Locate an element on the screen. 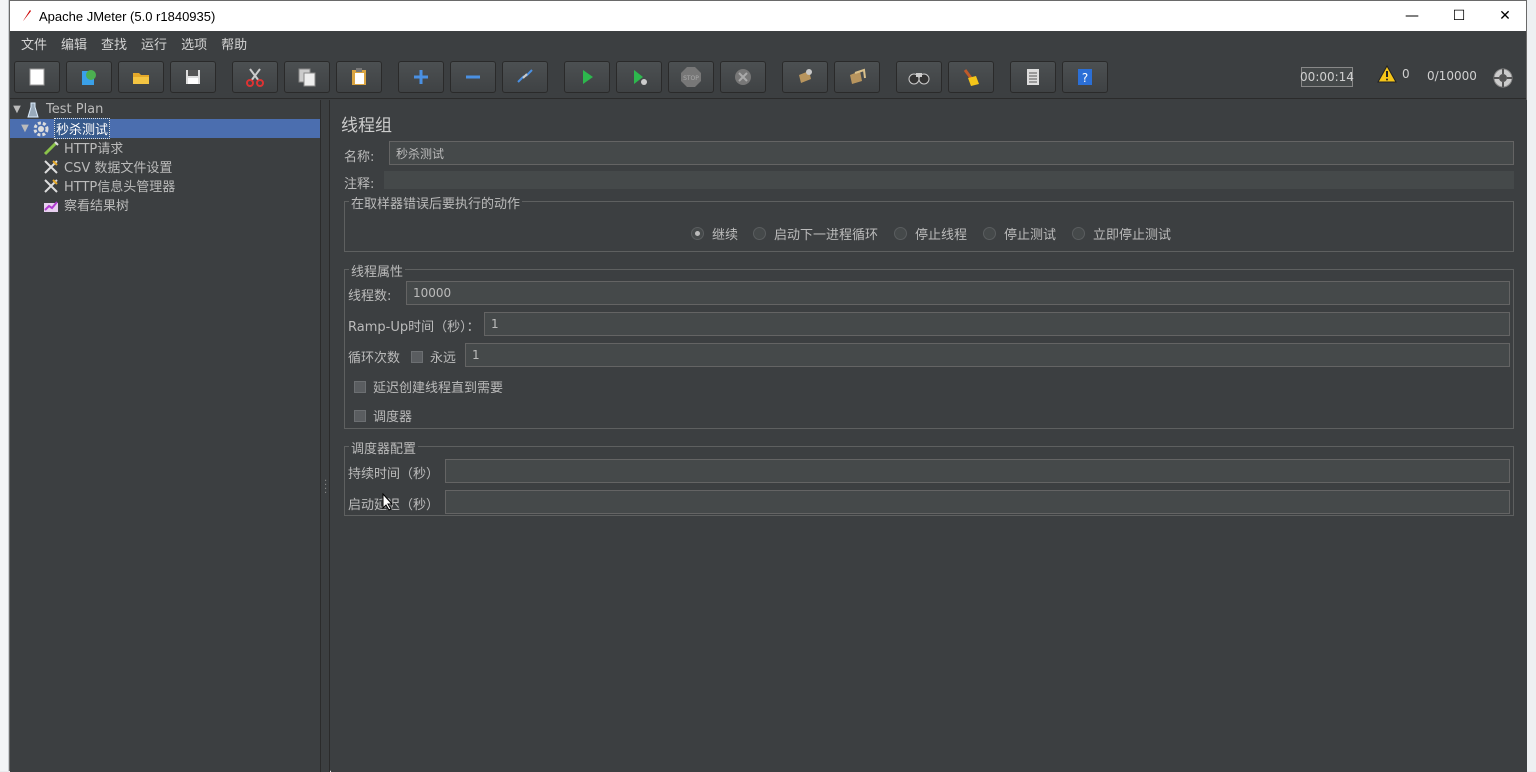 This screenshot has width=1536, height=772. reset-search-button is located at coordinates (971, 77).